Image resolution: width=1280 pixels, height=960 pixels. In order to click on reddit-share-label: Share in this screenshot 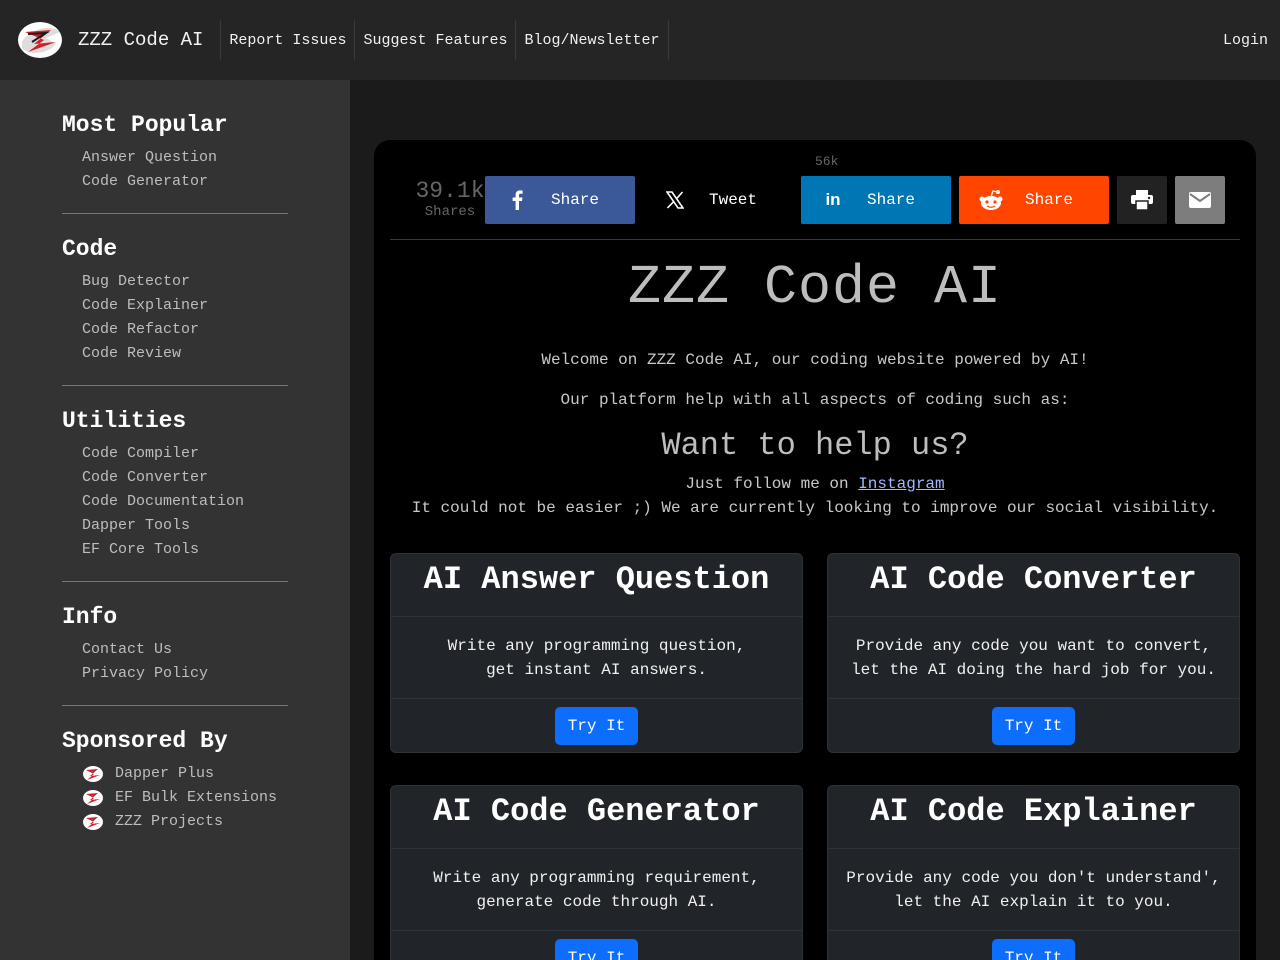, I will do `click(1049, 200)`.